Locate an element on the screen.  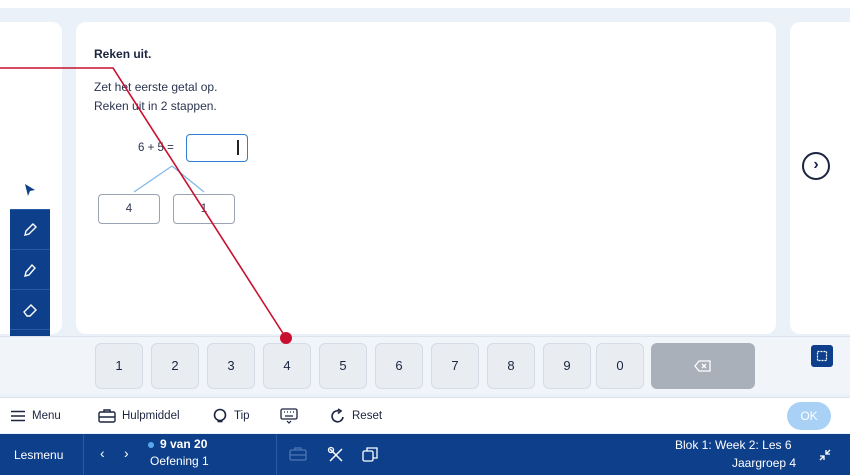
pointer-icon is located at coordinates (30, 189).